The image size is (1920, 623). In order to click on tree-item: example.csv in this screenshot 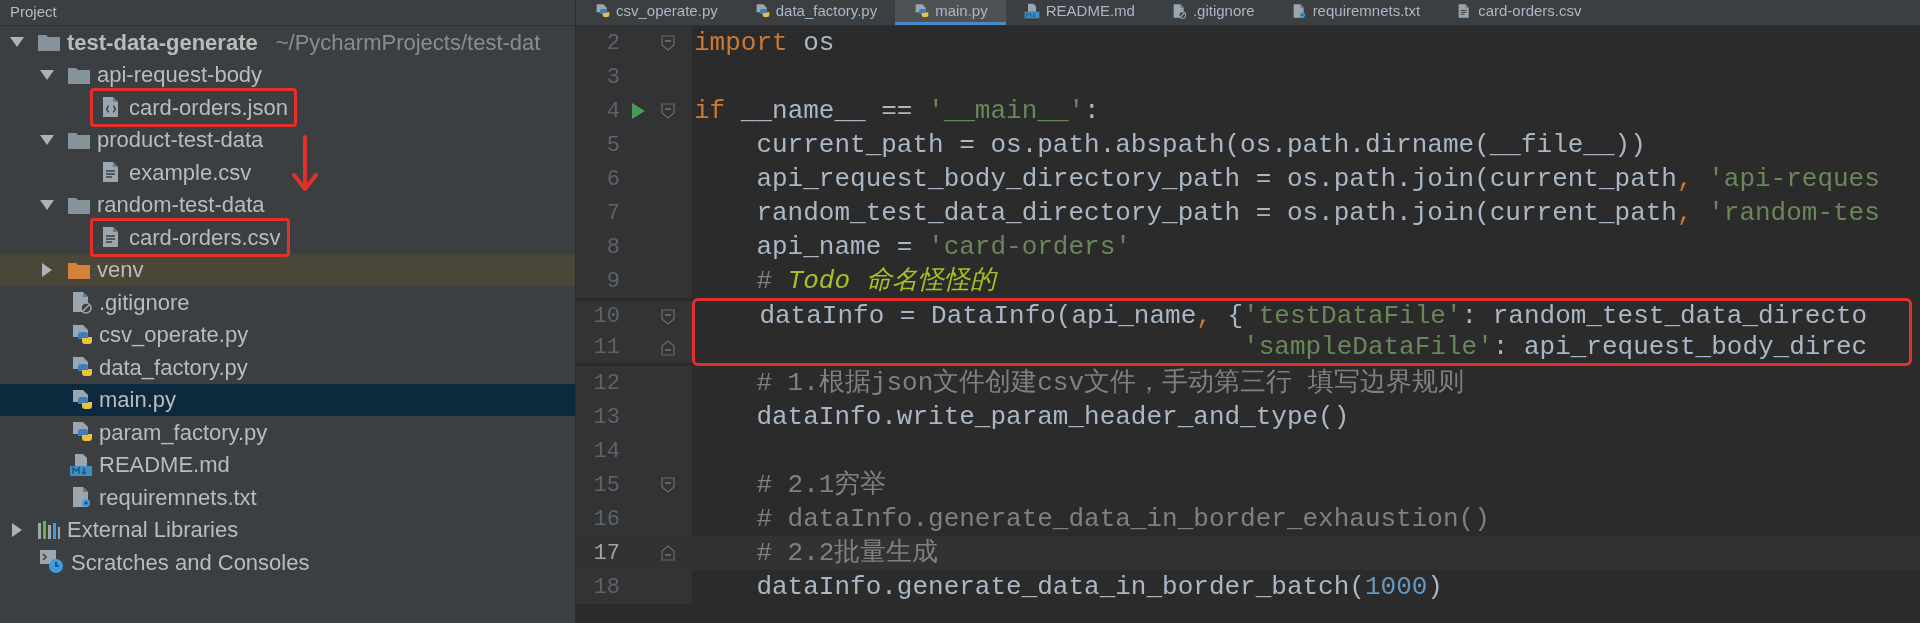, I will do `click(287, 172)`.